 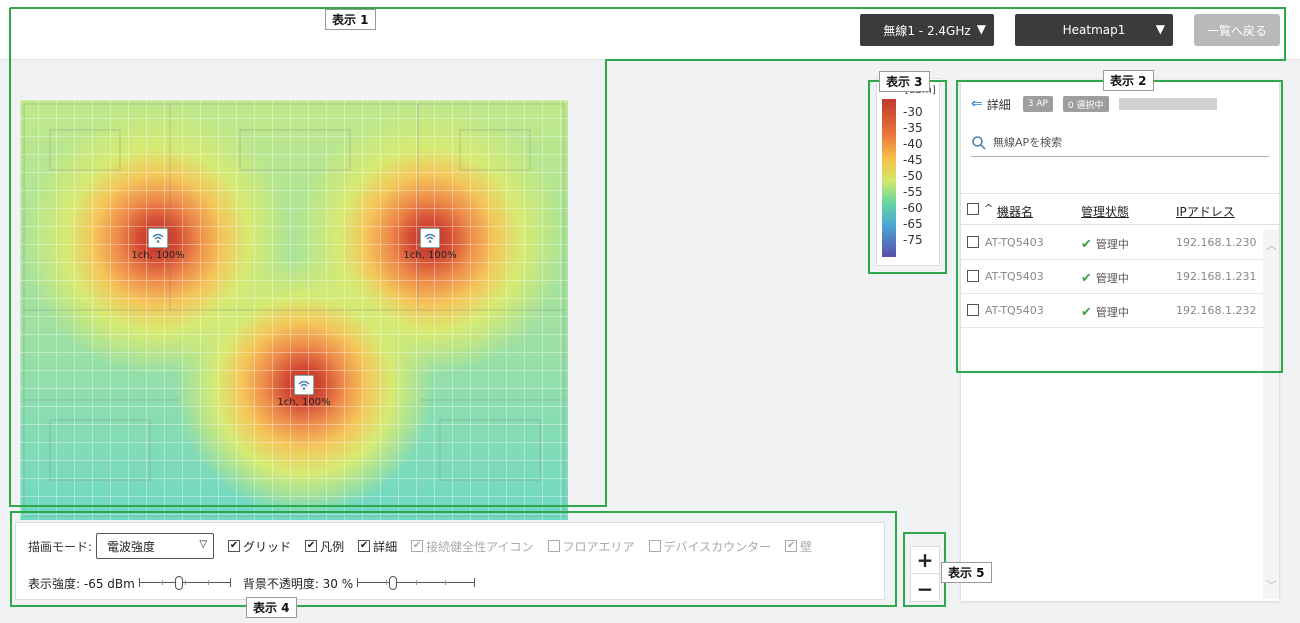 I want to click on chevron-down-icon: ﹀, so click(x=1271, y=585).